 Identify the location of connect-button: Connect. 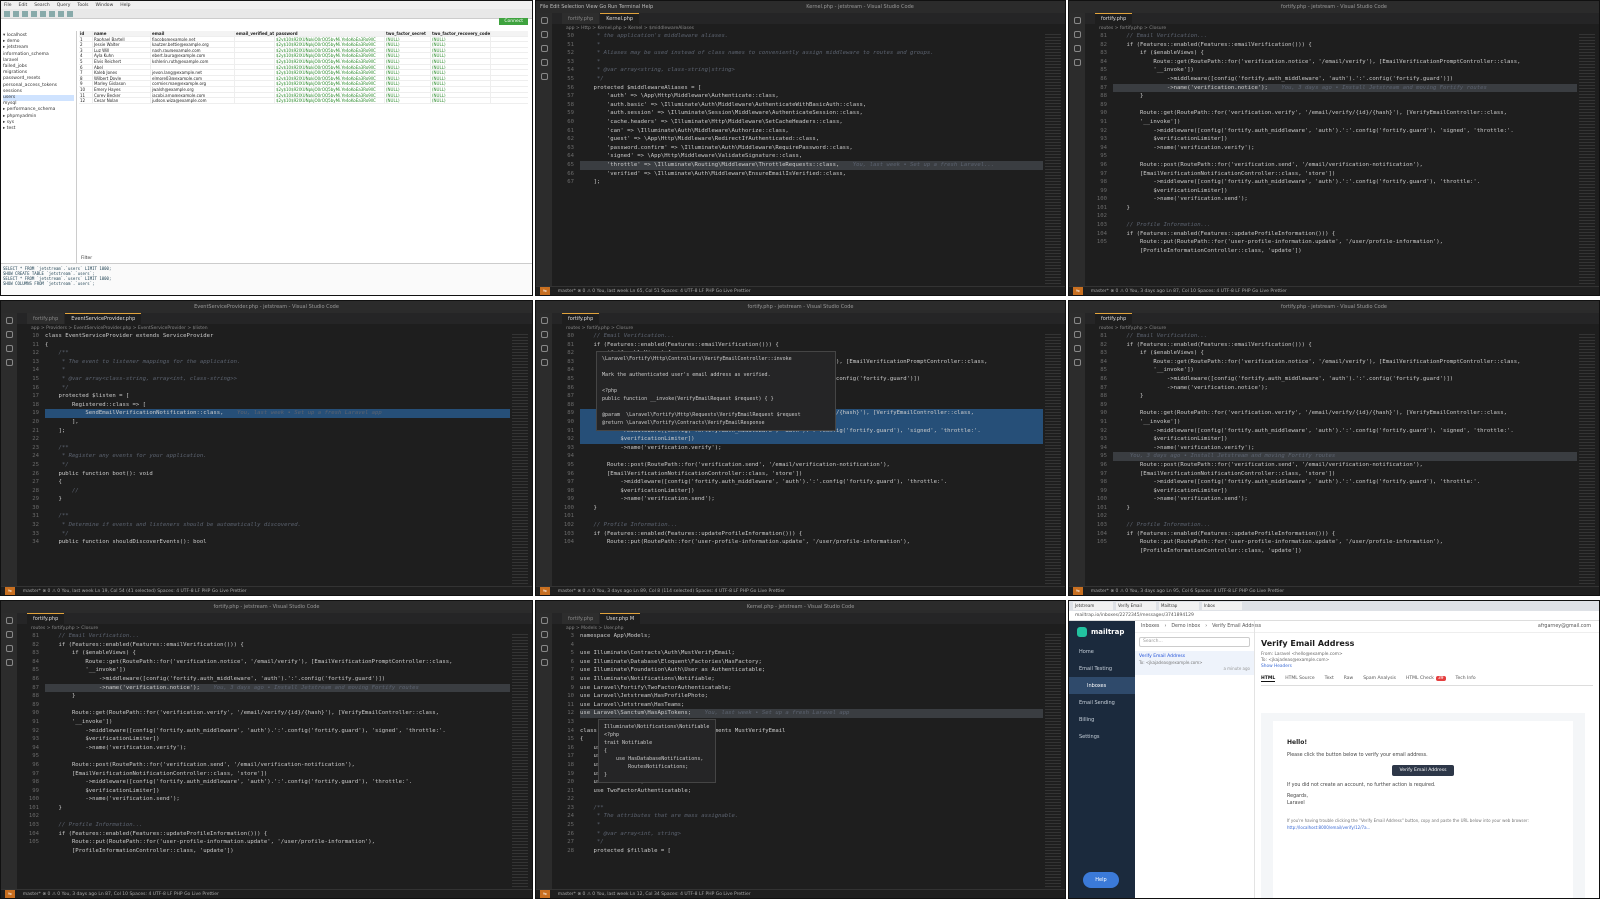
(513, 21).